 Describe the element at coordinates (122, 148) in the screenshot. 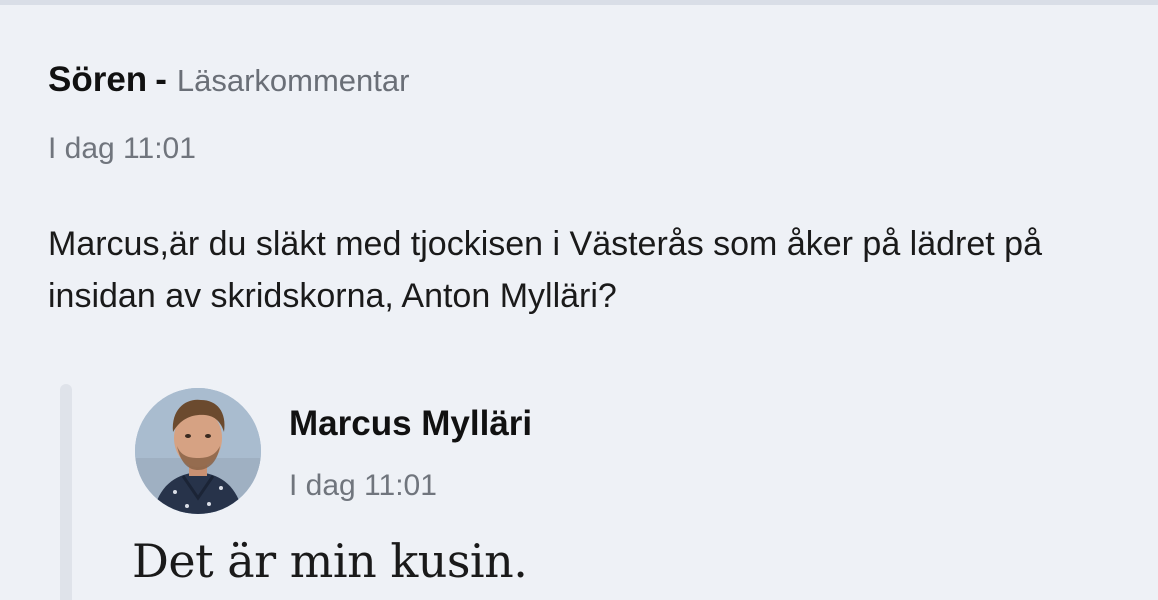

I see `comment-timestamp: I dag 11:01` at that location.